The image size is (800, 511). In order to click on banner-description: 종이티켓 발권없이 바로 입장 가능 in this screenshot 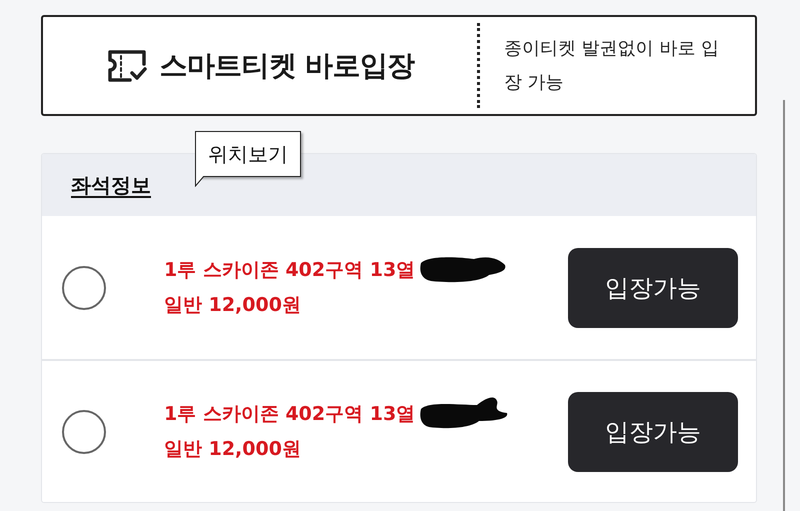, I will do `click(612, 65)`.